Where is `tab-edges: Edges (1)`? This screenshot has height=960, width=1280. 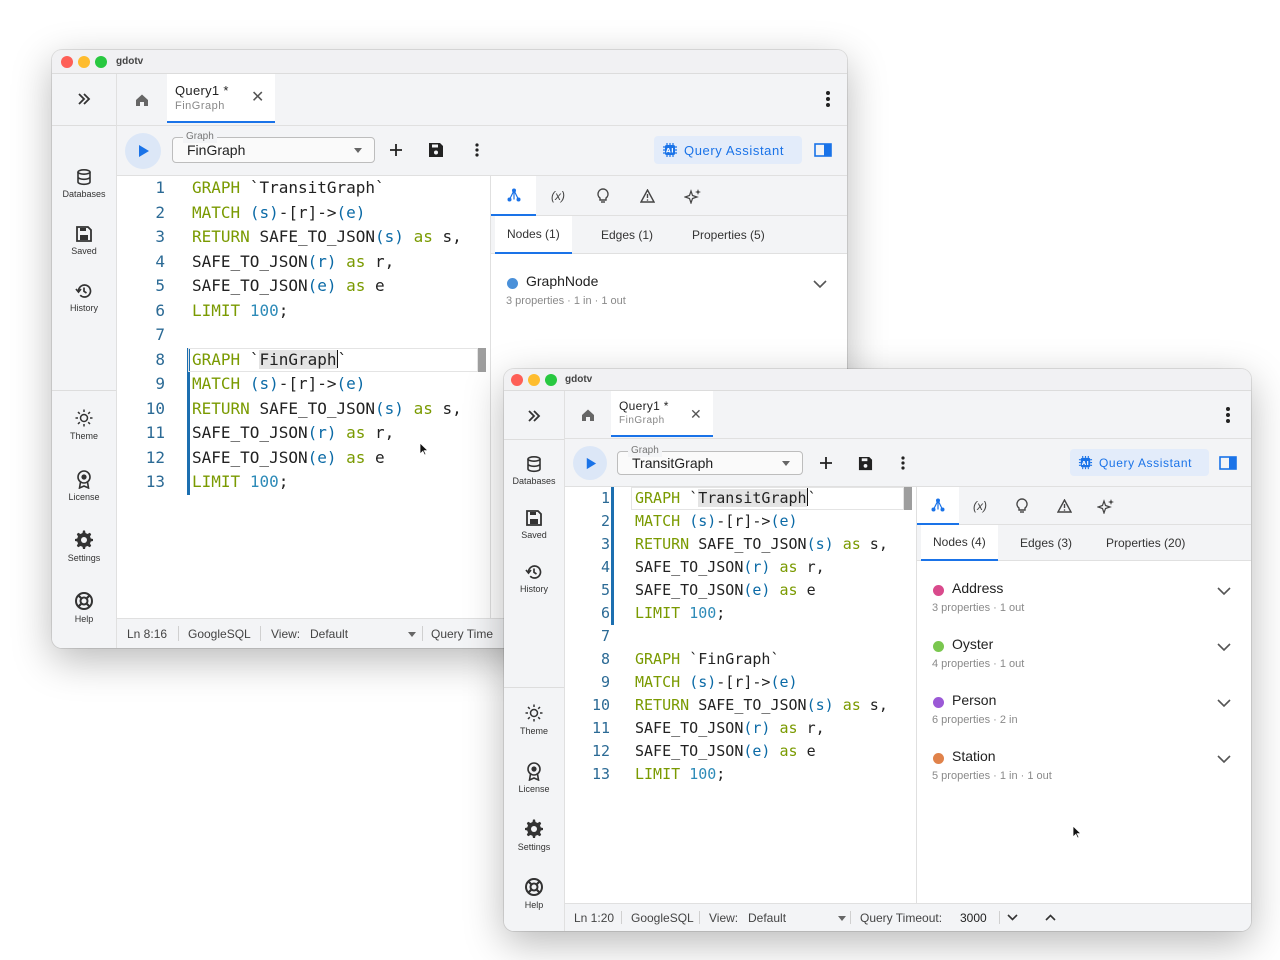 tab-edges: Edges (1) is located at coordinates (627, 235).